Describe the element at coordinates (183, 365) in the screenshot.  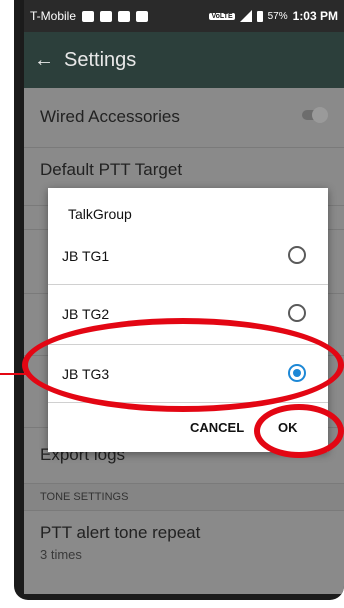
I see `annotation-ellipse-option` at that location.